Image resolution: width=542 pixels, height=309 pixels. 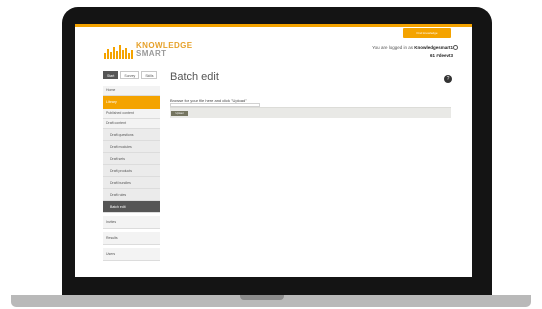 What do you see at coordinates (111, 75) in the screenshot?
I see `tab-start: Start` at bounding box center [111, 75].